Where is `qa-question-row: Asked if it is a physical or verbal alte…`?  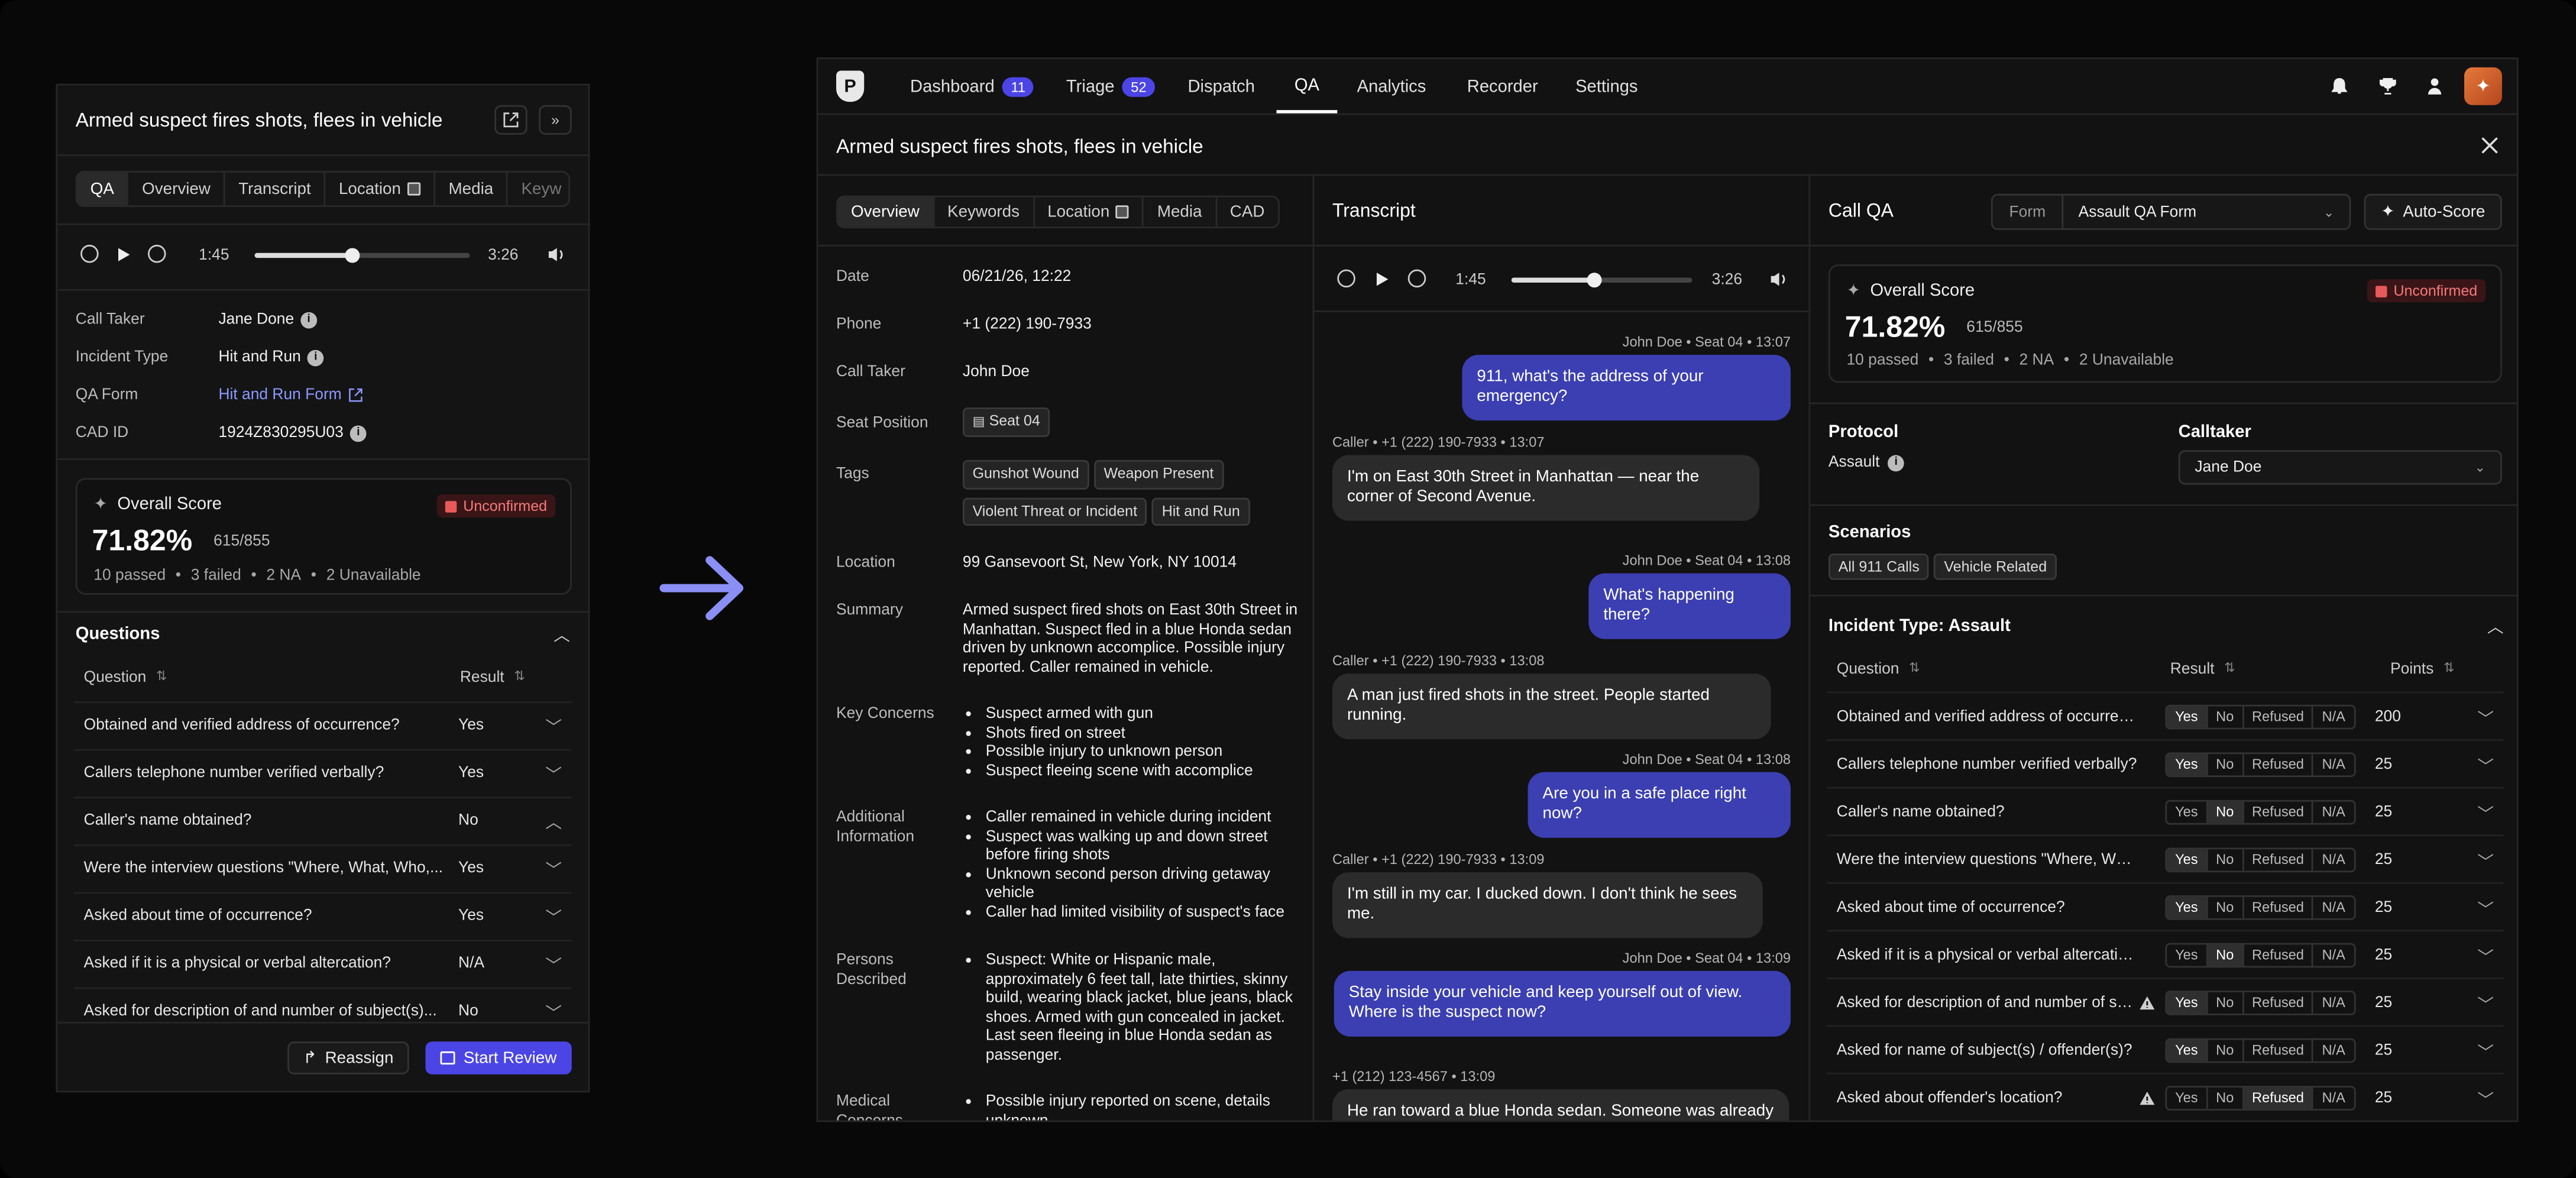 qa-question-row: Asked if it is a physical or verbal alte… is located at coordinates (2166, 954).